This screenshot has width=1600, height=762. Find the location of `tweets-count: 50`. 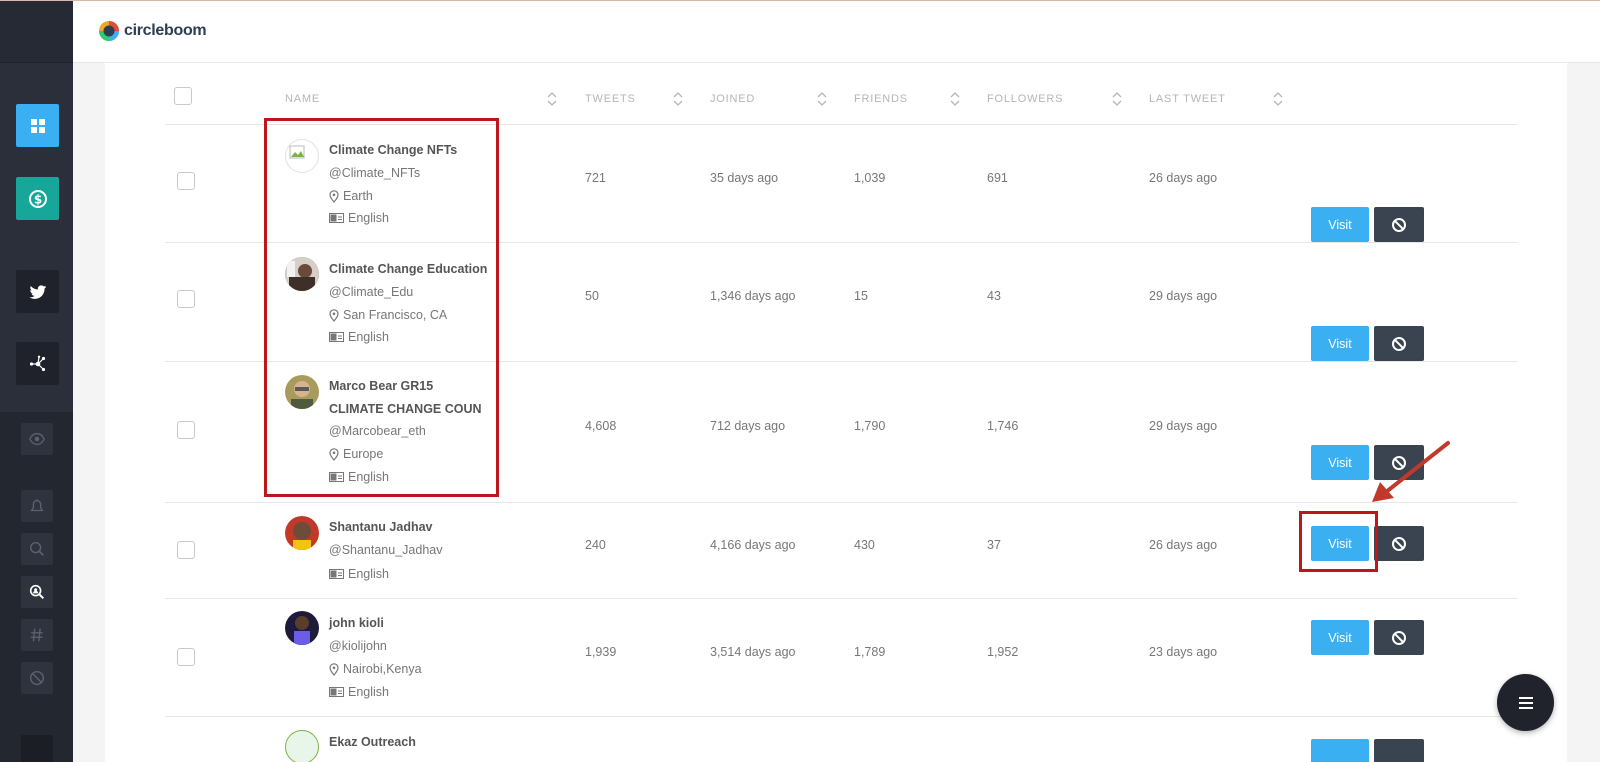

tweets-count: 50 is located at coordinates (592, 296).